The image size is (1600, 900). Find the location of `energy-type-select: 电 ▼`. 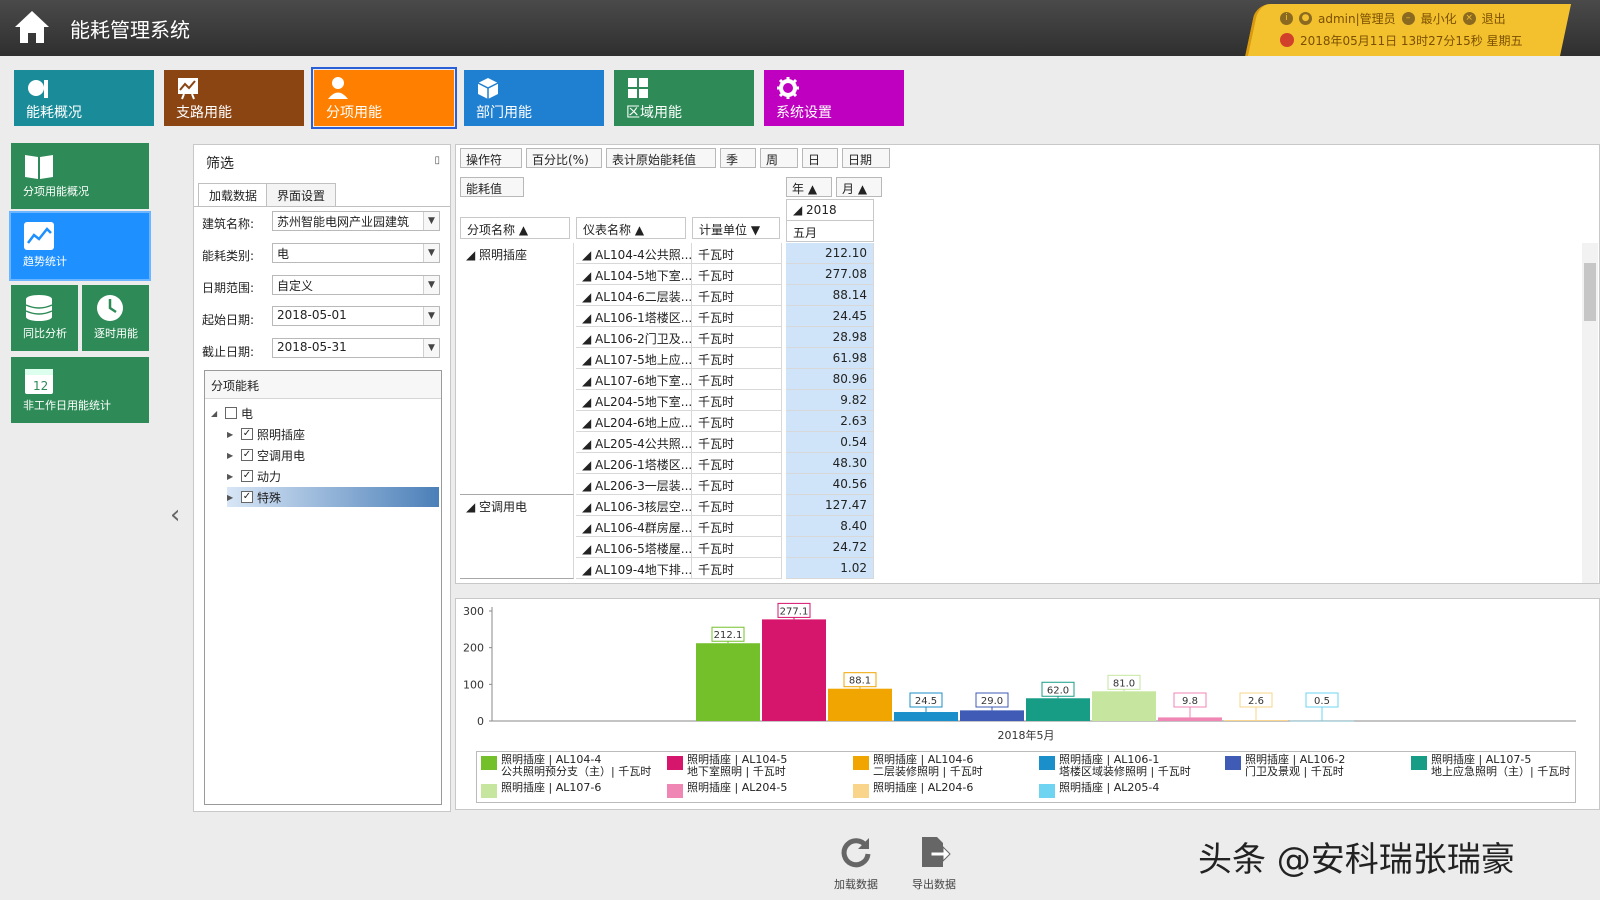

energy-type-select: 电 ▼ is located at coordinates (356, 253).